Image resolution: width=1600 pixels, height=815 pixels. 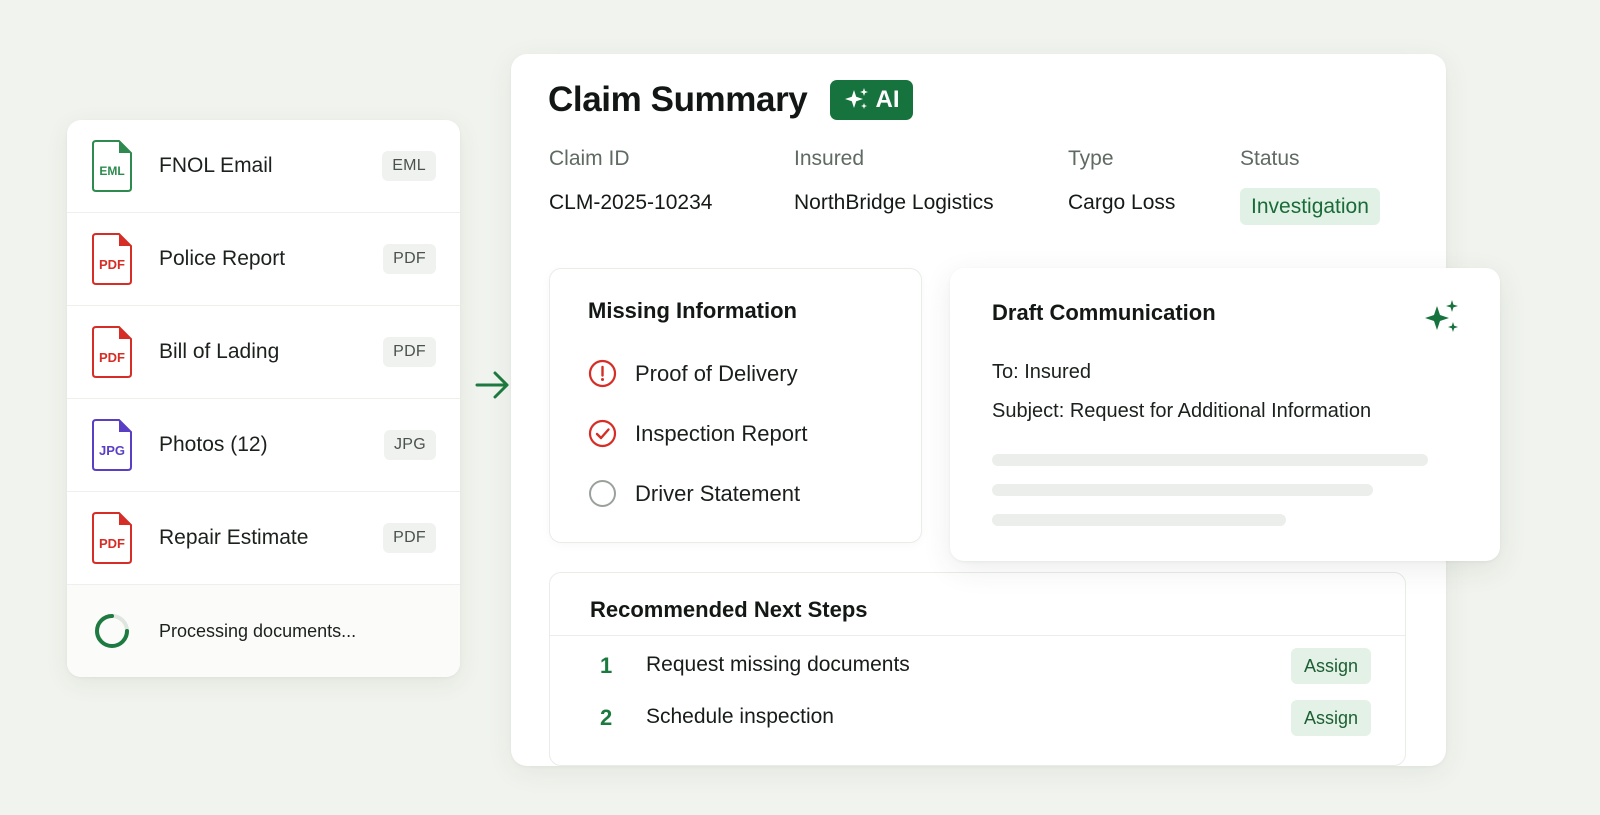 I want to click on loading-spinner-icon, so click(x=112, y=631).